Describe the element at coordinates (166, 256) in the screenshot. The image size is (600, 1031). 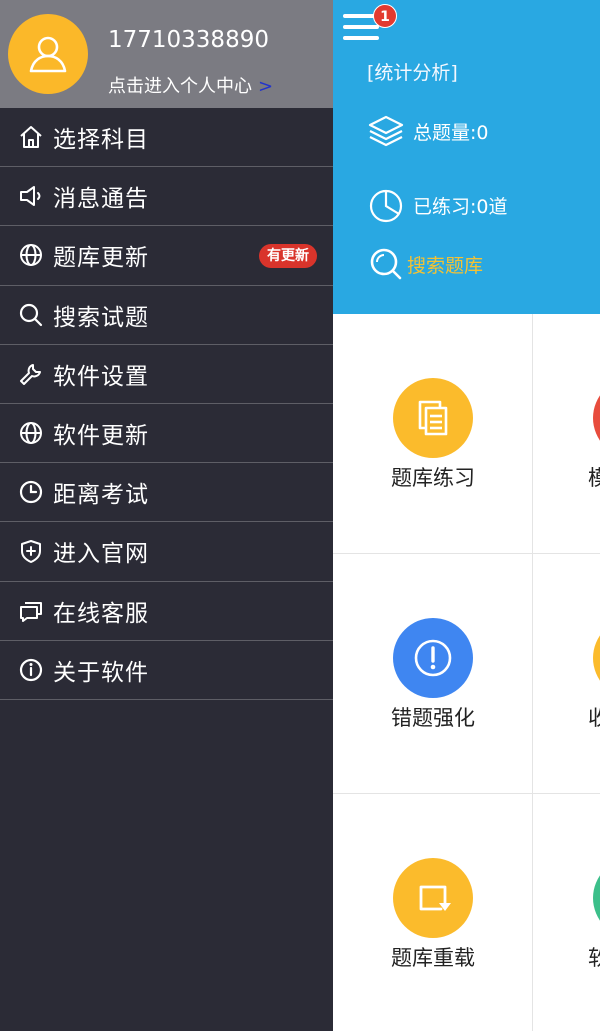
I see `menu-item-bank-update: 题库更新 有更新` at that location.